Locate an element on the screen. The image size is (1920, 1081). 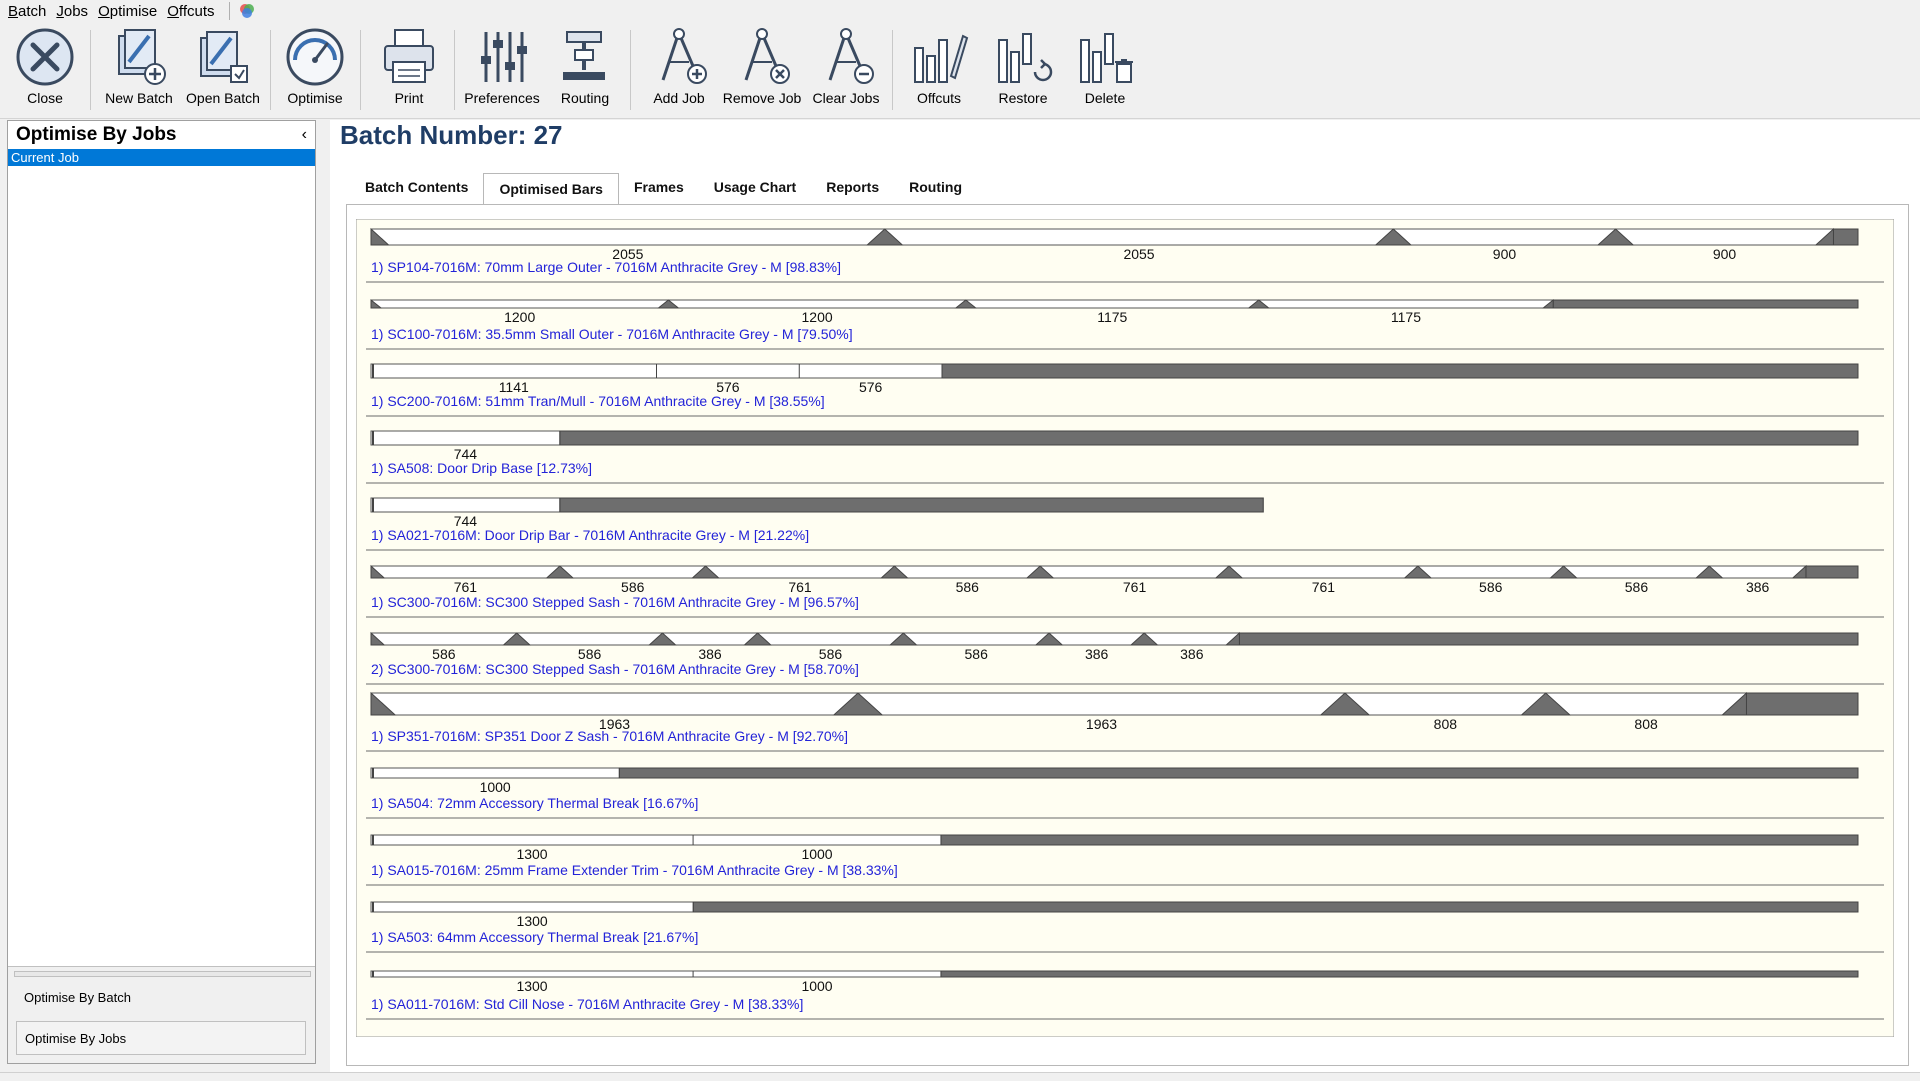
print-label: Print is located at coordinates (409, 98).